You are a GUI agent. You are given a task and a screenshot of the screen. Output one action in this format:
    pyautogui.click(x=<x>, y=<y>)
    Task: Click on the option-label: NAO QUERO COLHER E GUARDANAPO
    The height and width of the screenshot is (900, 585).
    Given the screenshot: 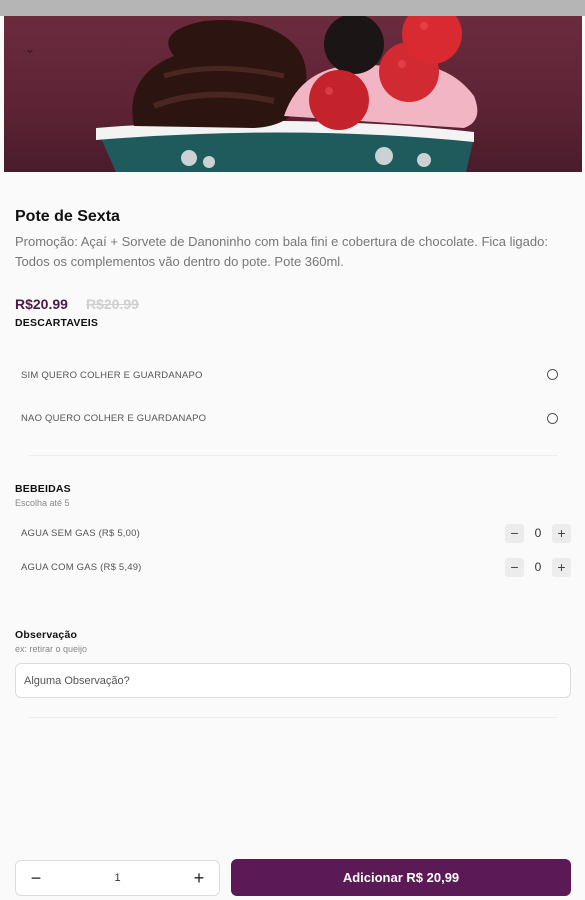 What is the action you would take?
    pyautogui.click(x=114, y=418)
    